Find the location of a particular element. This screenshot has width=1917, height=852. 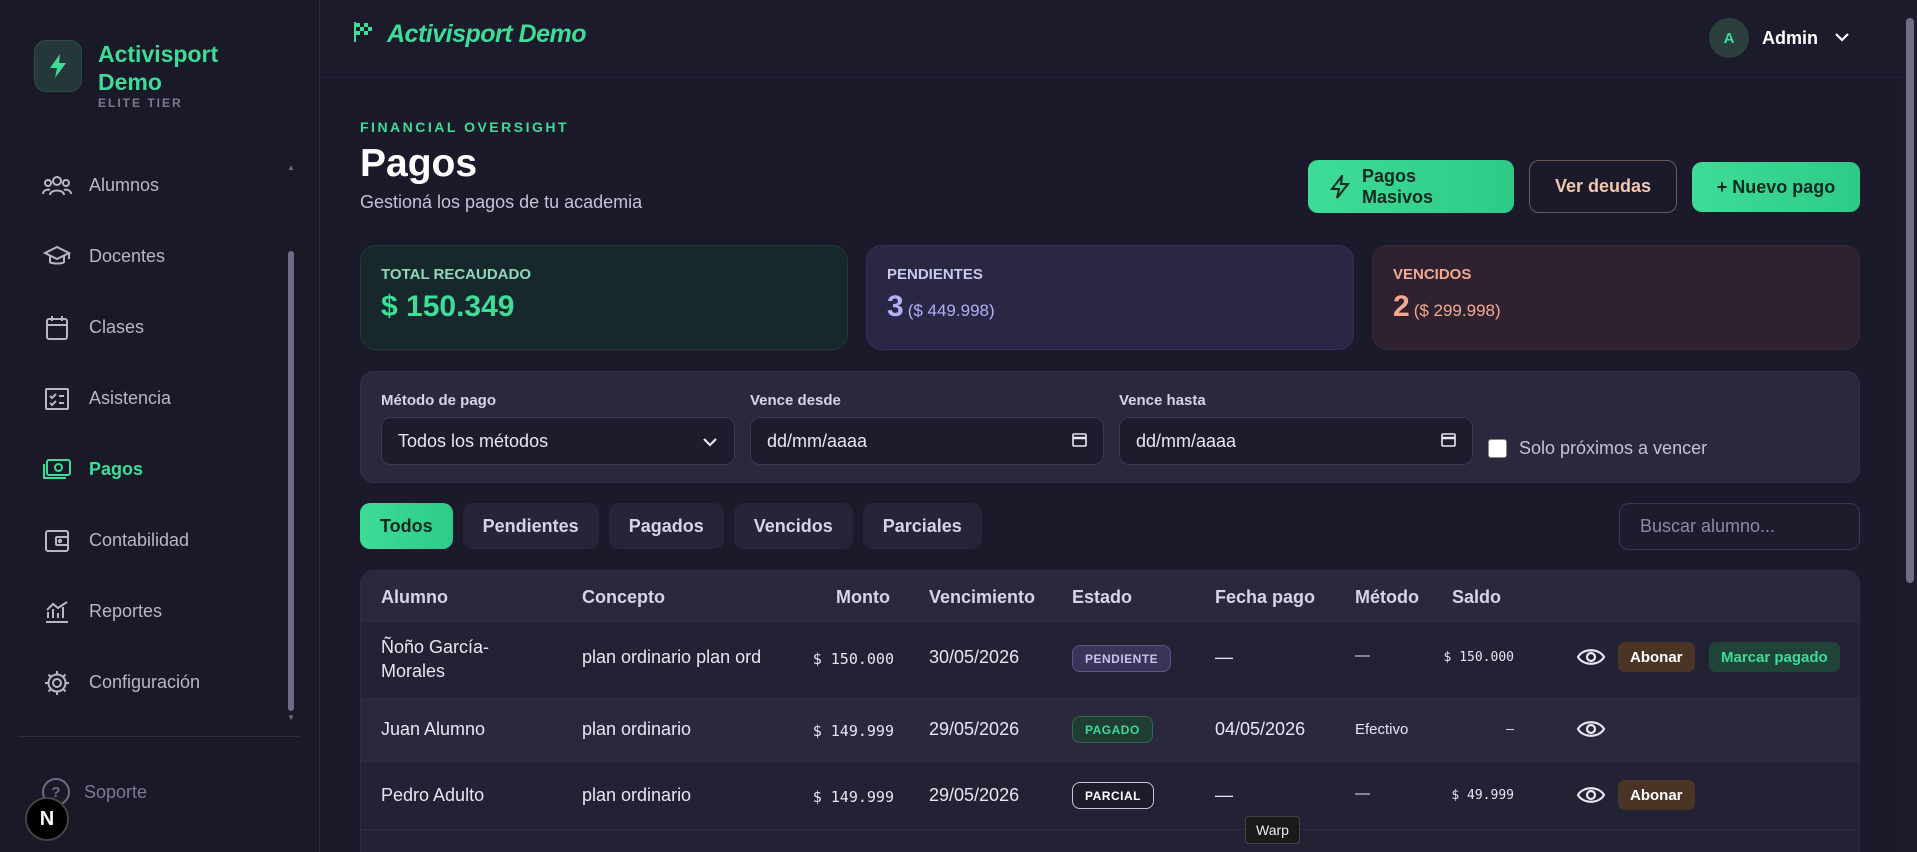

stat-label: TOTAL RECAUDADO is located at coordinates (456, 274).